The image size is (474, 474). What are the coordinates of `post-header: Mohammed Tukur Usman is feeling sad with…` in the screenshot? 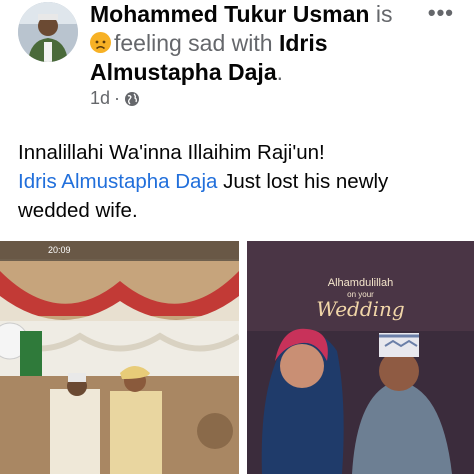 It's located at (260, 43).